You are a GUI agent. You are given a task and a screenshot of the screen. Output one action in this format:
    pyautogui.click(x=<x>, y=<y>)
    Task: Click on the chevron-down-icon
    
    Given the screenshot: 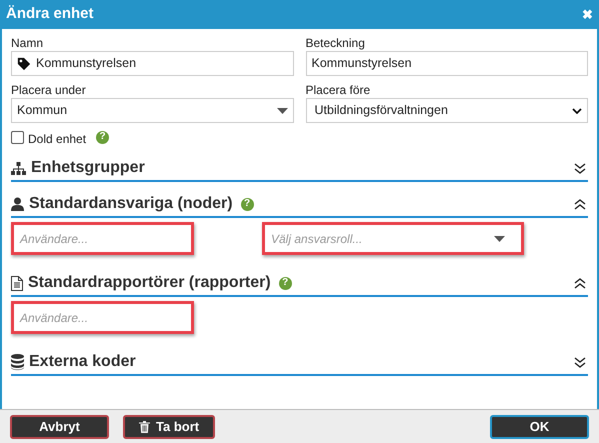 What is the action you would take?
    pyautogui.click(x=577, y=111)
    